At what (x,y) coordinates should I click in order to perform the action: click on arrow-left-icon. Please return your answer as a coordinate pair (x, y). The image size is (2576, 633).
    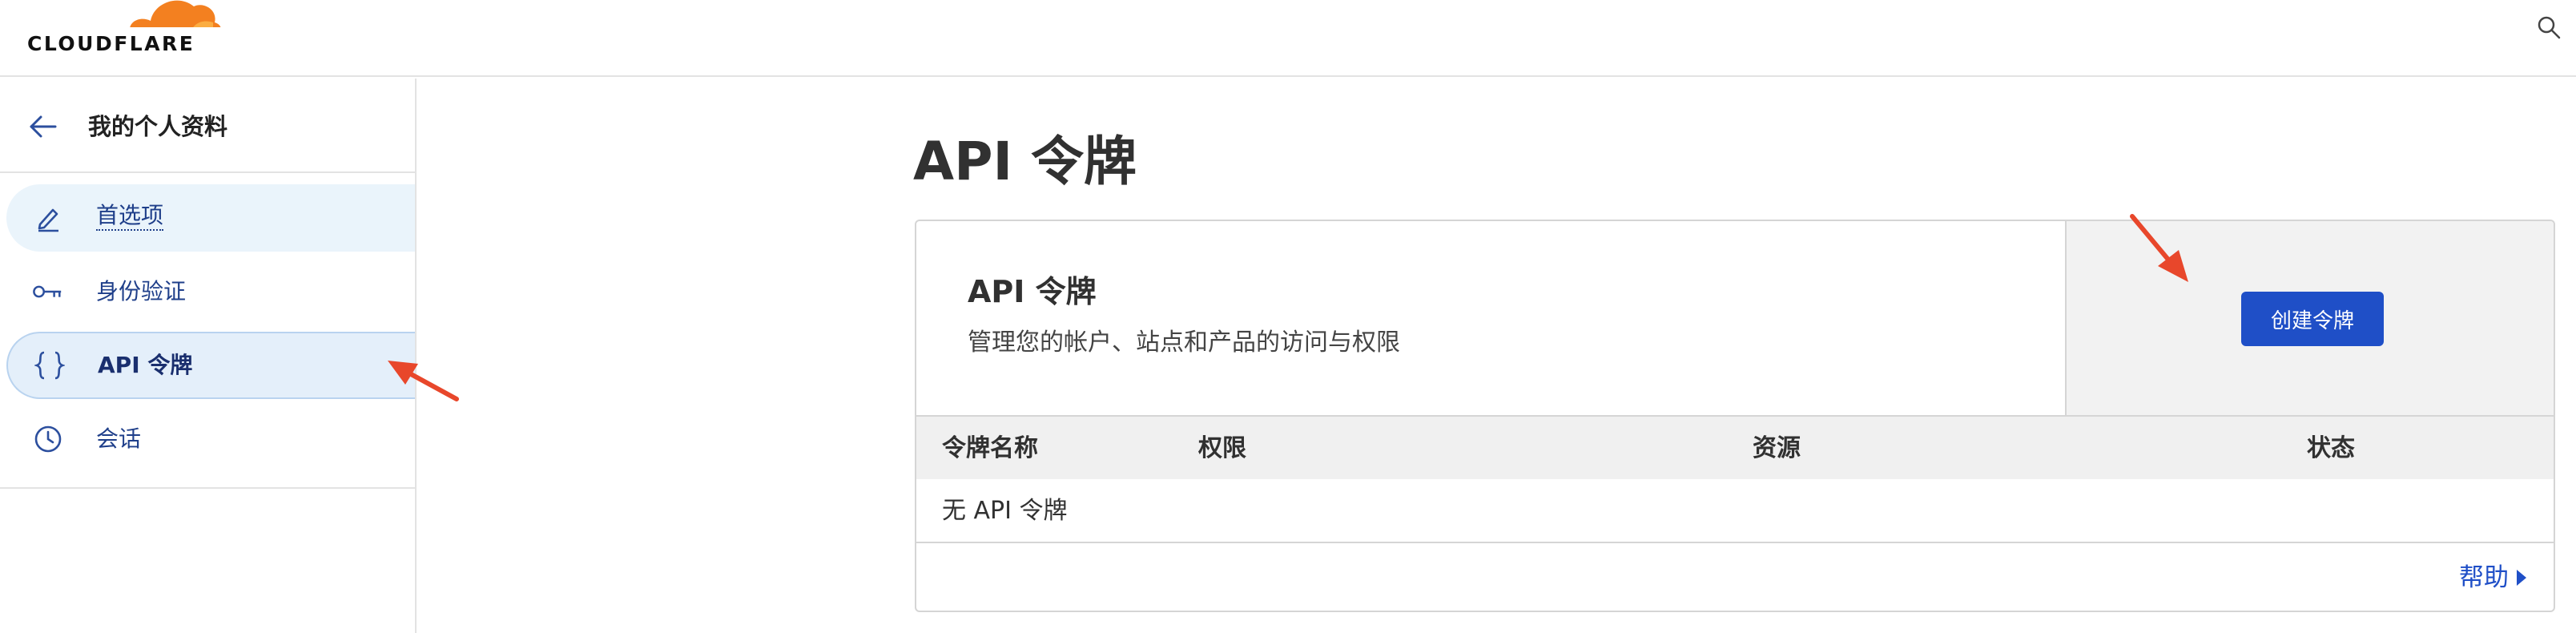
    Looking at the image, I should click on (43, 127).